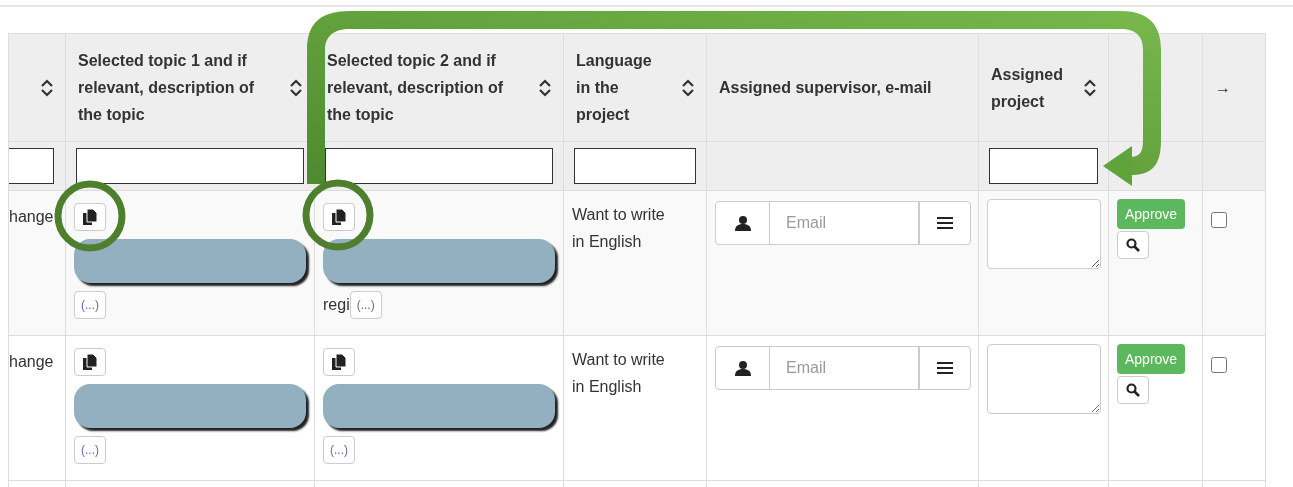 This screenshot has height=487, width=1293. What do you see at coordinates (1223, 88) in the screenshot?
I see `column-header: →` at bounding box center [1223, 88].